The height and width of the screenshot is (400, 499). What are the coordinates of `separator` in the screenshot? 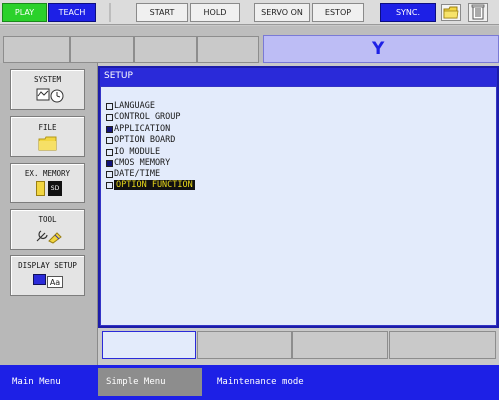 It's located at (110, 12).